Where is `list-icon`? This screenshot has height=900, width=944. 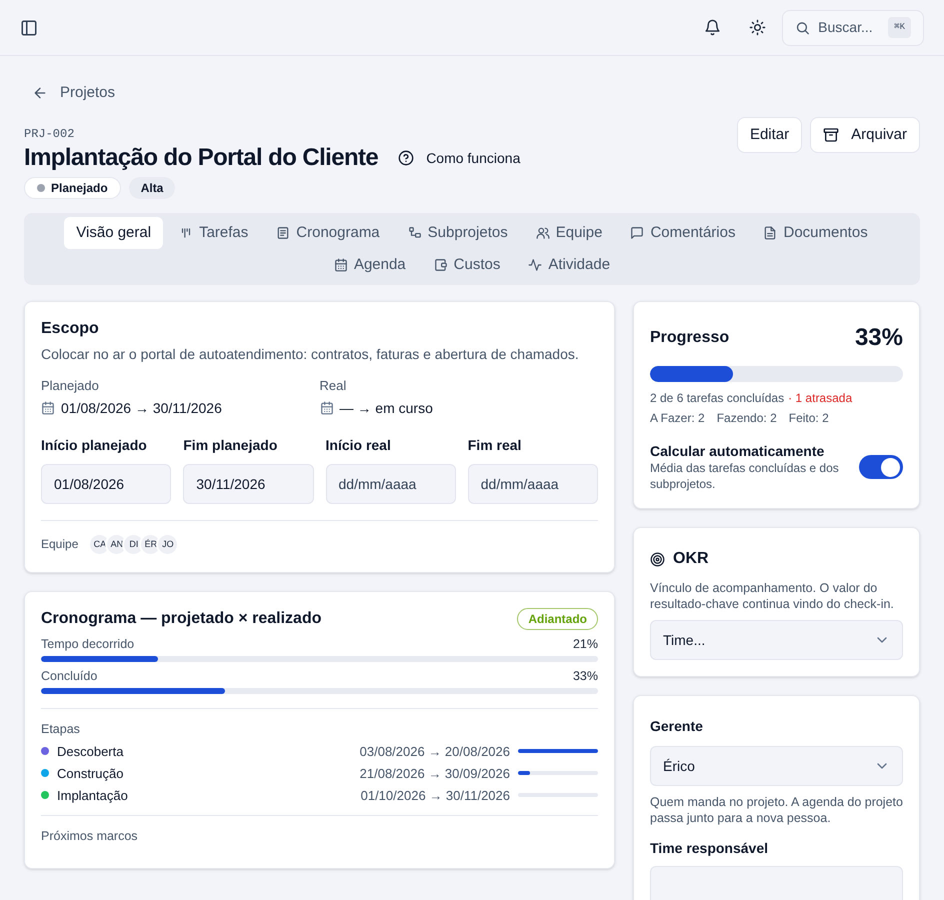
list-icon is located at coordinates (283, 233).